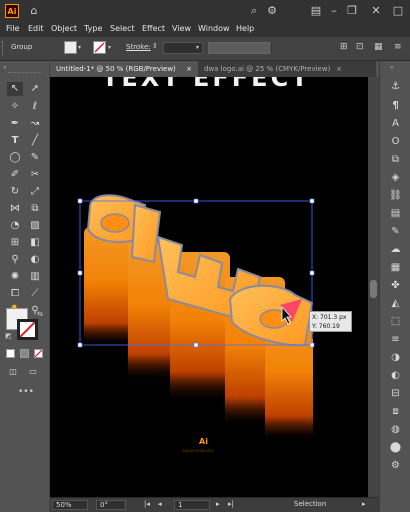  I want to click on stroke-stepper-icon: ⇕, so click(155, 46).